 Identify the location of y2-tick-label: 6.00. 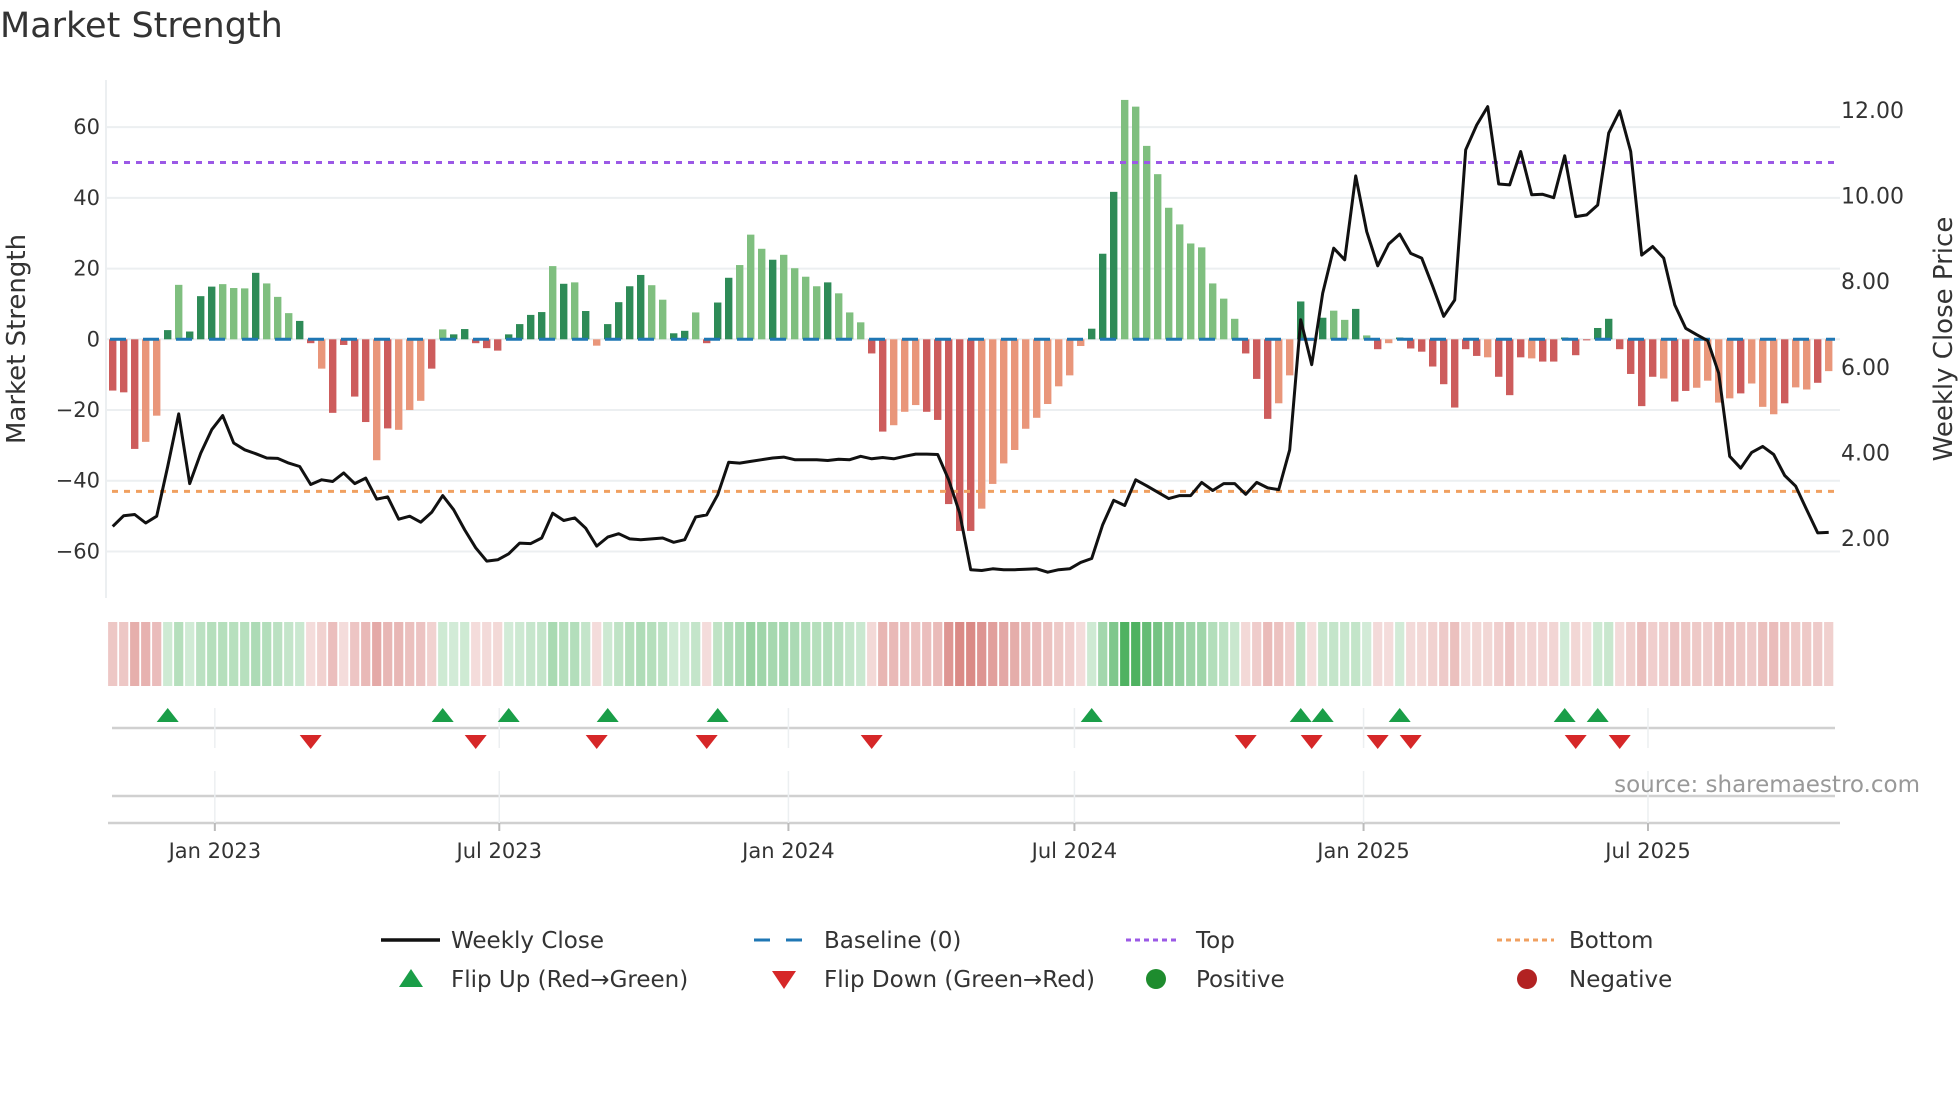
(1865, 368).